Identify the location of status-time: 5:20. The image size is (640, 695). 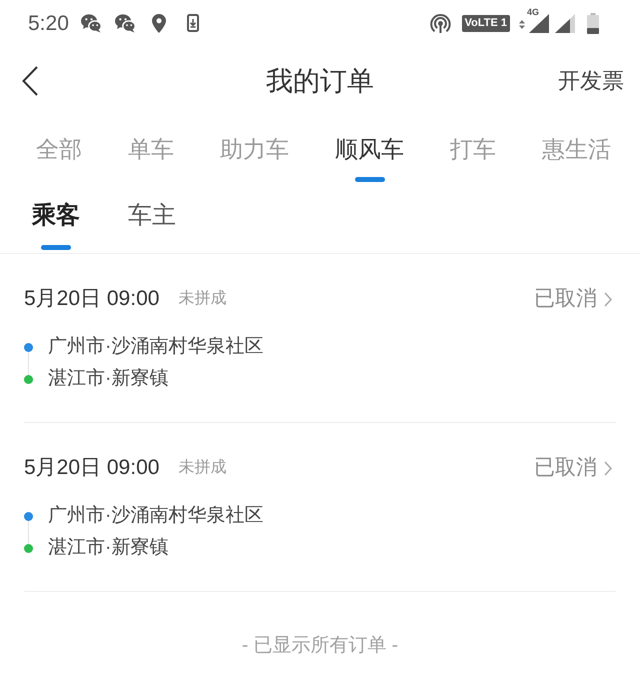
(48, 23).